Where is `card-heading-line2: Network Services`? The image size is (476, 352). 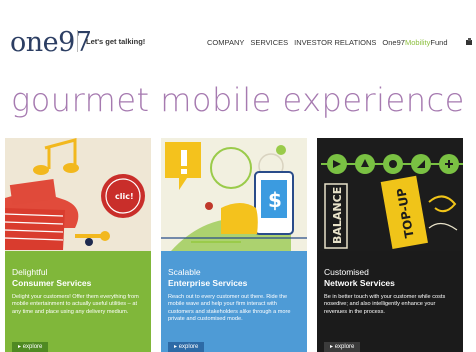
card-heading-line2: Network Services is located at coordinates (359, 283).